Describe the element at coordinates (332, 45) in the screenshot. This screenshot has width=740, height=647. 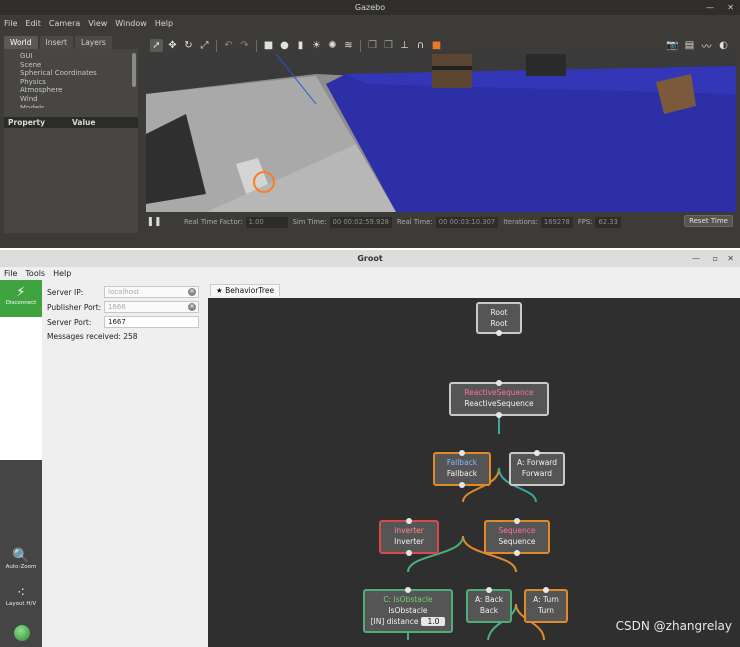
I see `spotlight-icon: ✺` at that location.